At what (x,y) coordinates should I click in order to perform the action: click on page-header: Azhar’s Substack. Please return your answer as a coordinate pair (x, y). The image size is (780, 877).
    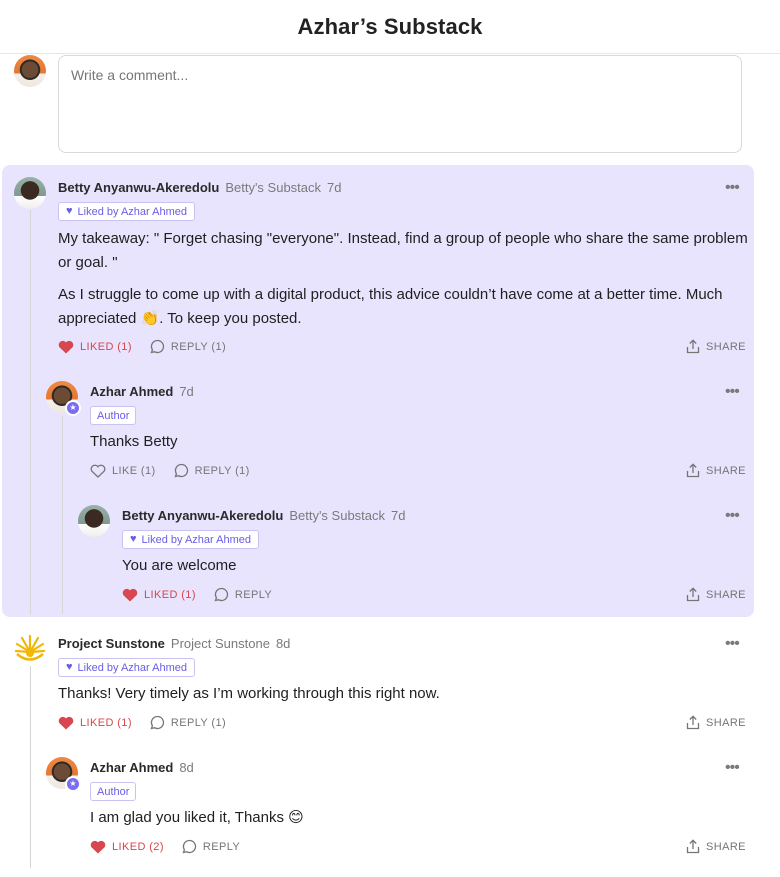
    Looking at the image, I should click on (390, 27).